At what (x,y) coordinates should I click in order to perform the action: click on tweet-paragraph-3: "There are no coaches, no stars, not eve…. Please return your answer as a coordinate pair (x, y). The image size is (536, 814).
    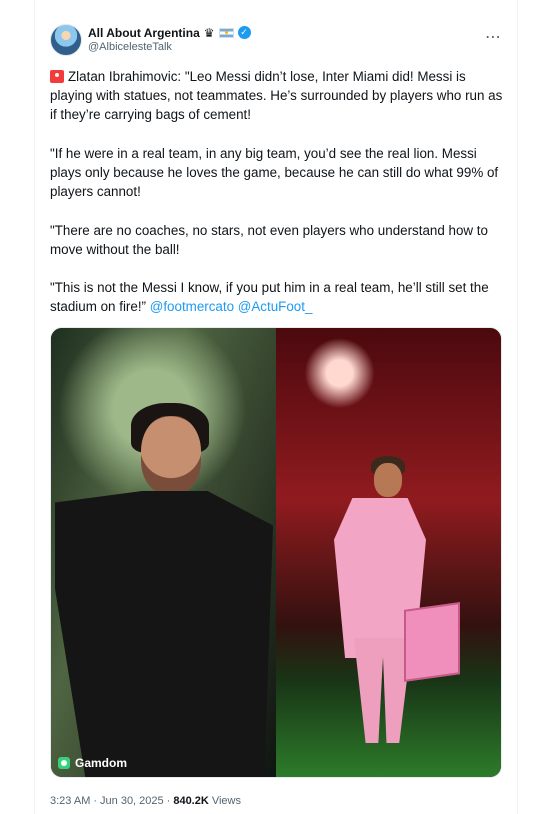
    Looking at the image, I should click on (269, 239).